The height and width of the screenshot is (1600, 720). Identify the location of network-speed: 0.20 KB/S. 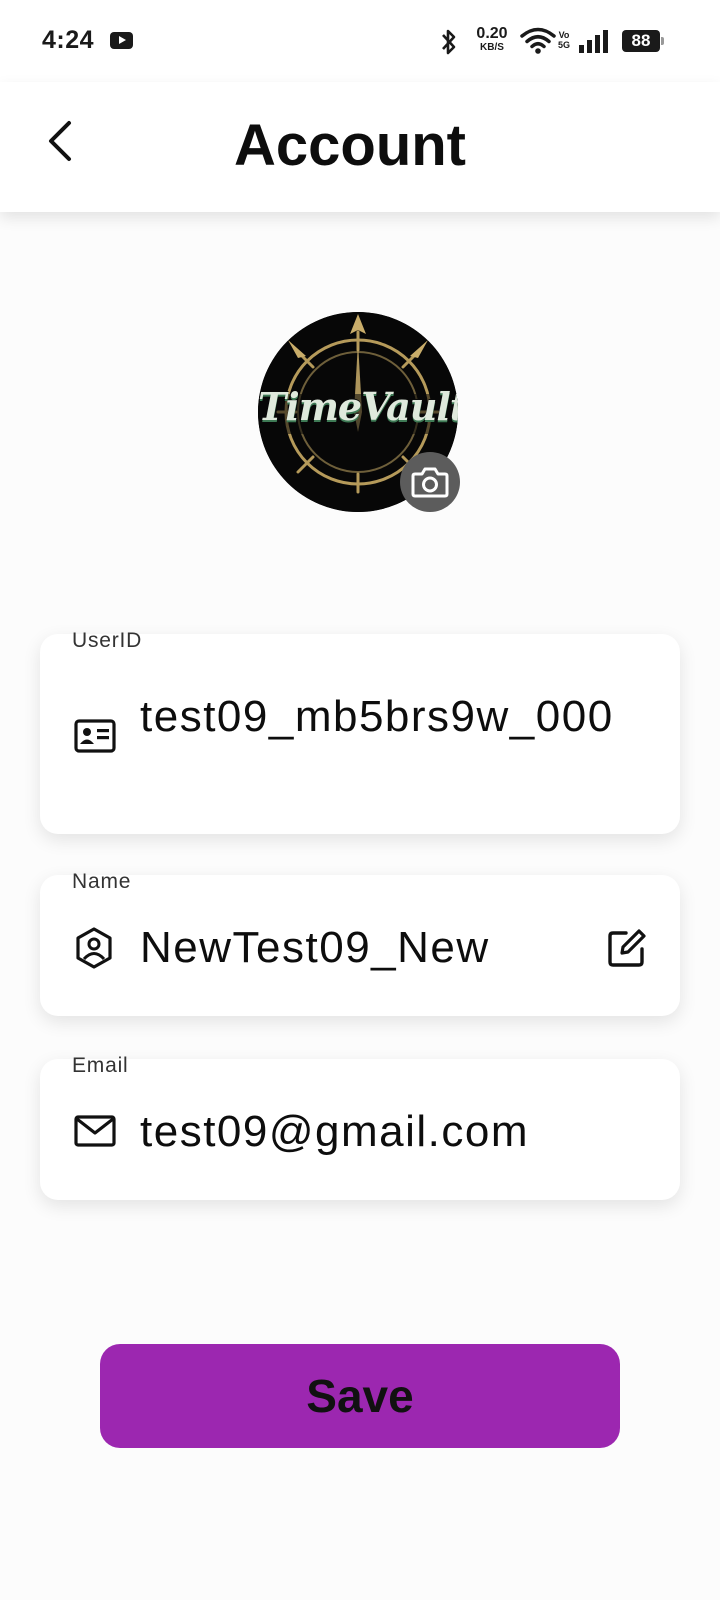
(492, 40).